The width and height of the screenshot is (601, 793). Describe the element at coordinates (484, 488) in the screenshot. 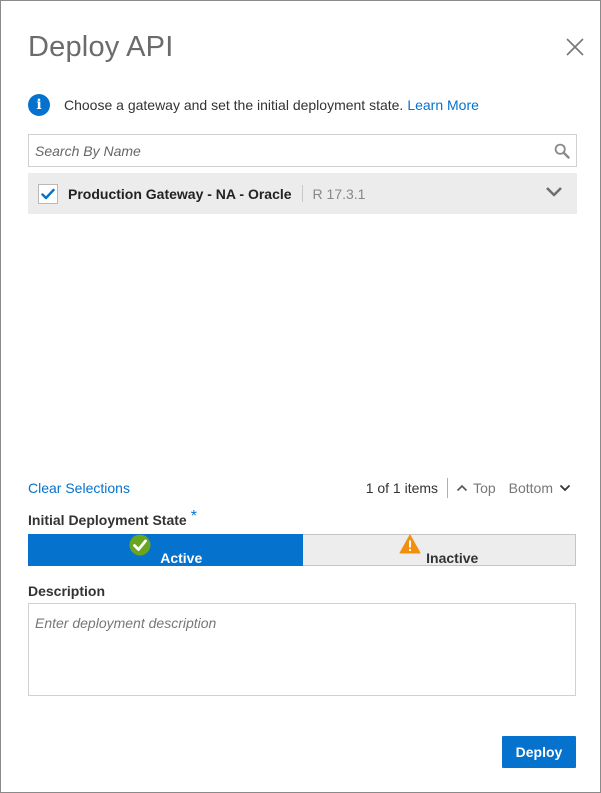

I see `top-label: Top` at that location.